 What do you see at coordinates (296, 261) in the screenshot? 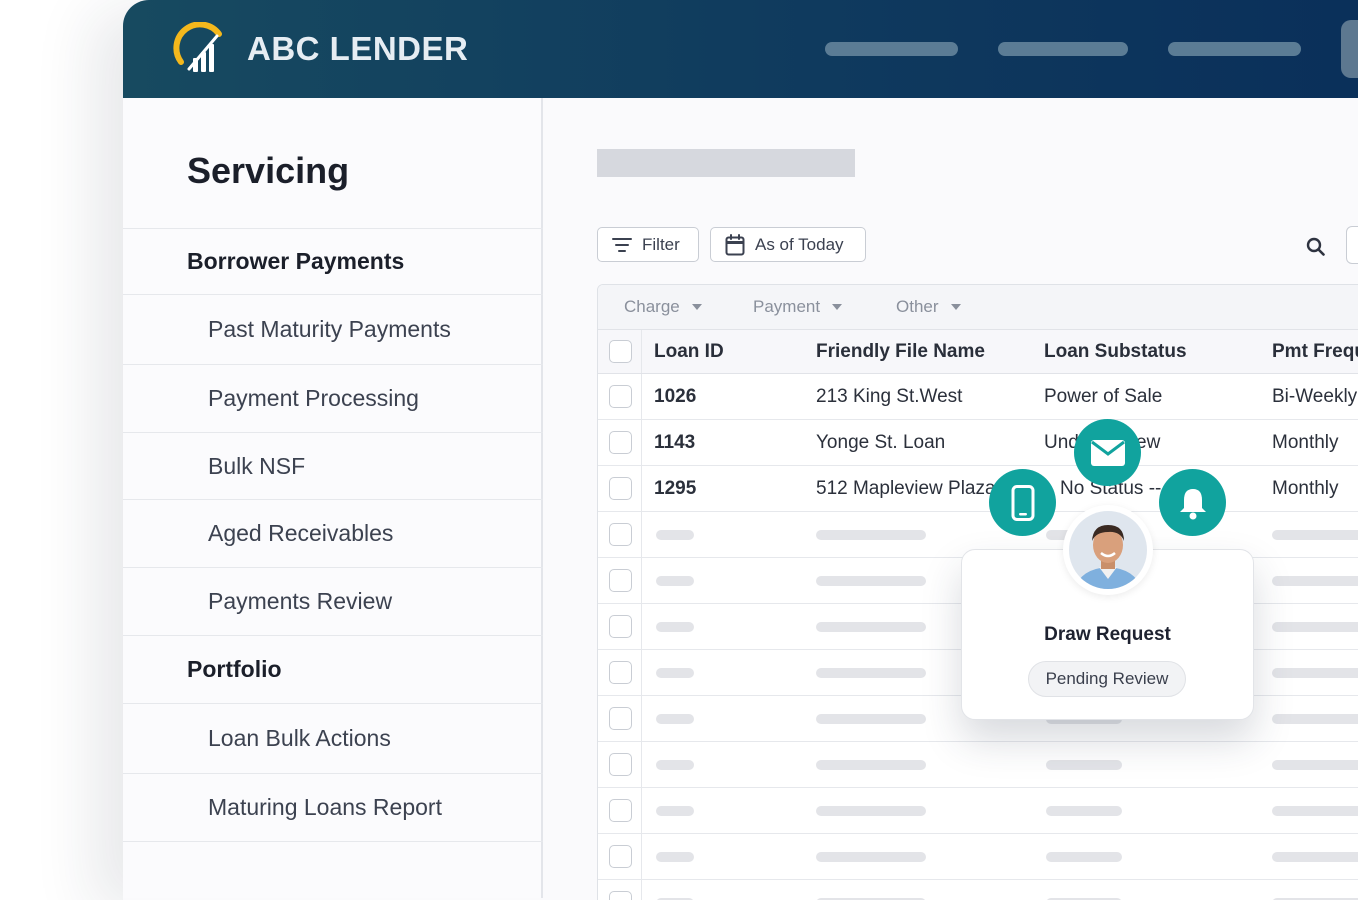
I see `sidebar-item-label: Borrower Payments` at bounding box center [296, 261].